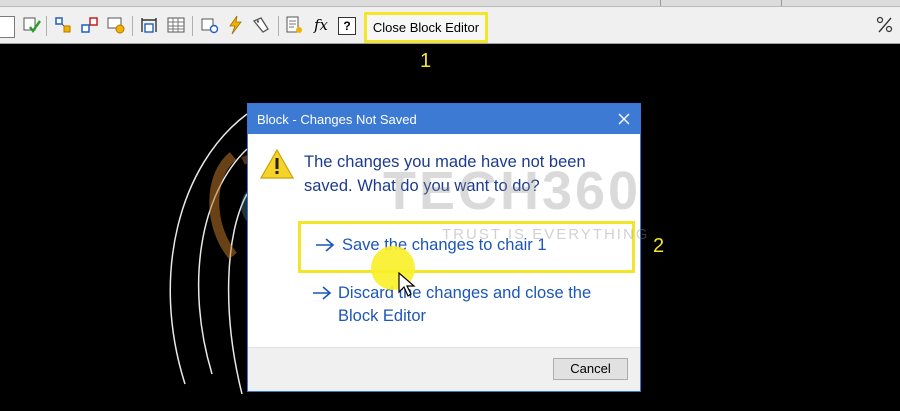 The height and width of the screenshot is (411, 900). Describe the element at coordinates (444, 369) in the screenshot. I see `dialog-footer: Cancel` at that location.